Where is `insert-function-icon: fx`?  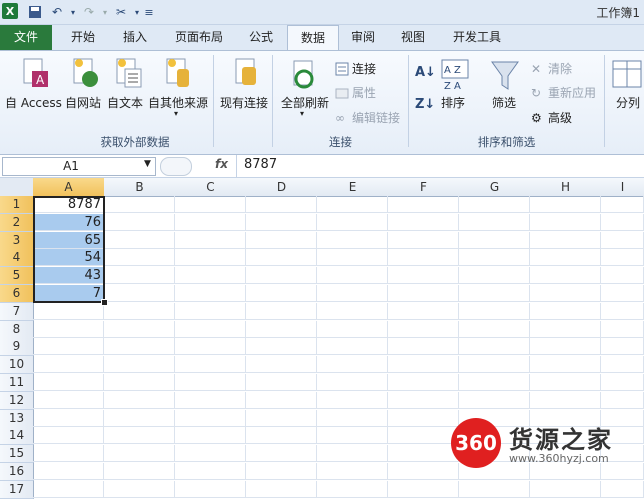
insert-function-icon: fx is located at coordinates (221, 164).